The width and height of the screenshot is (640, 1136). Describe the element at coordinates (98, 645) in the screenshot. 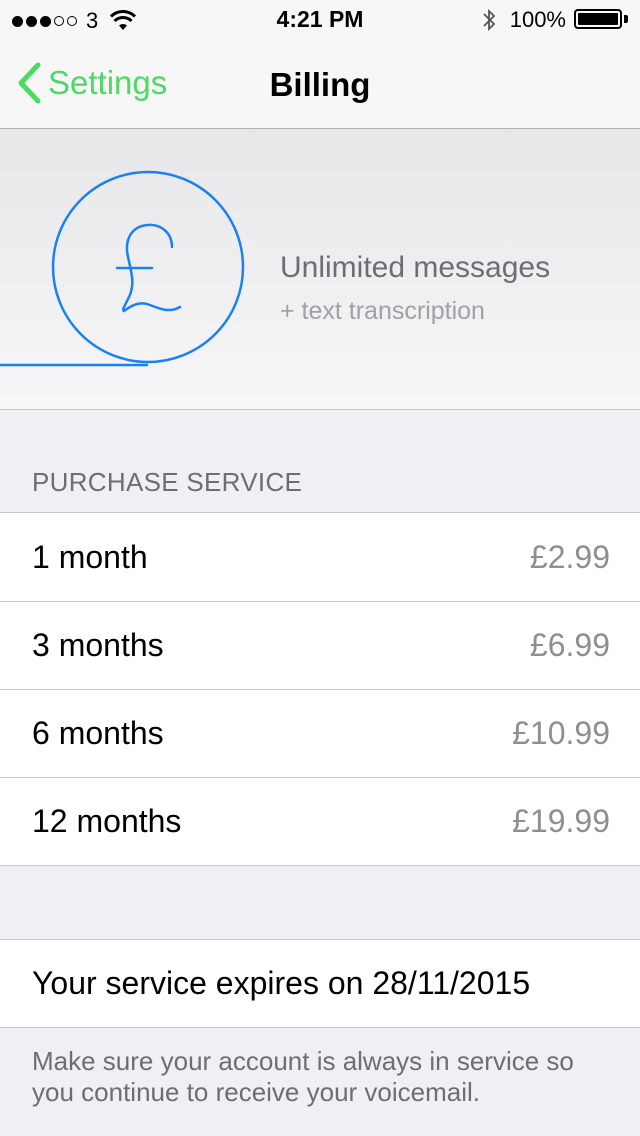

I see `option-label: 3 months` at that location.